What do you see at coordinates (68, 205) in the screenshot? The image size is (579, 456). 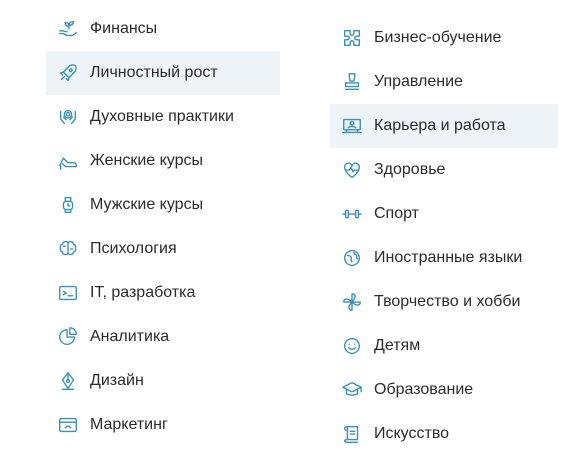 I see `watch-icon` at bounding box center [68, 205].